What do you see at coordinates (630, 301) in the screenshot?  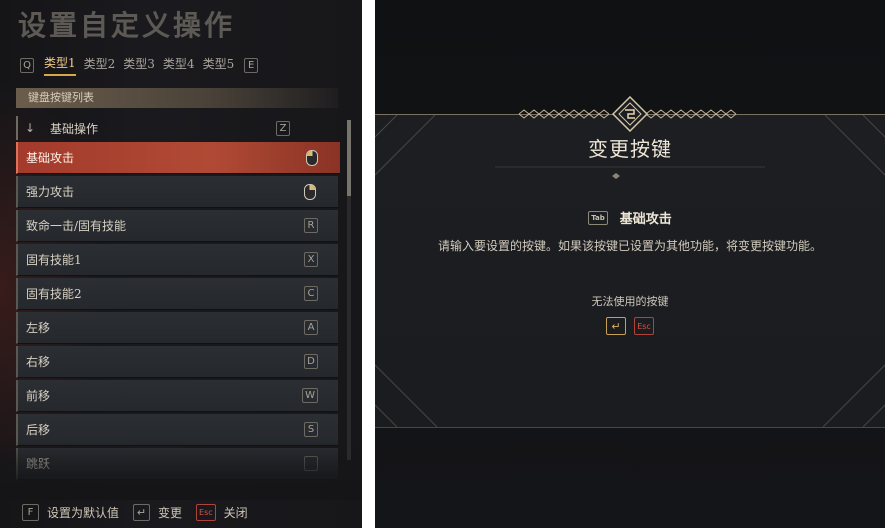 I see `unusable-keys-label: 无法使用的按键` at bounding box center [630, 301].